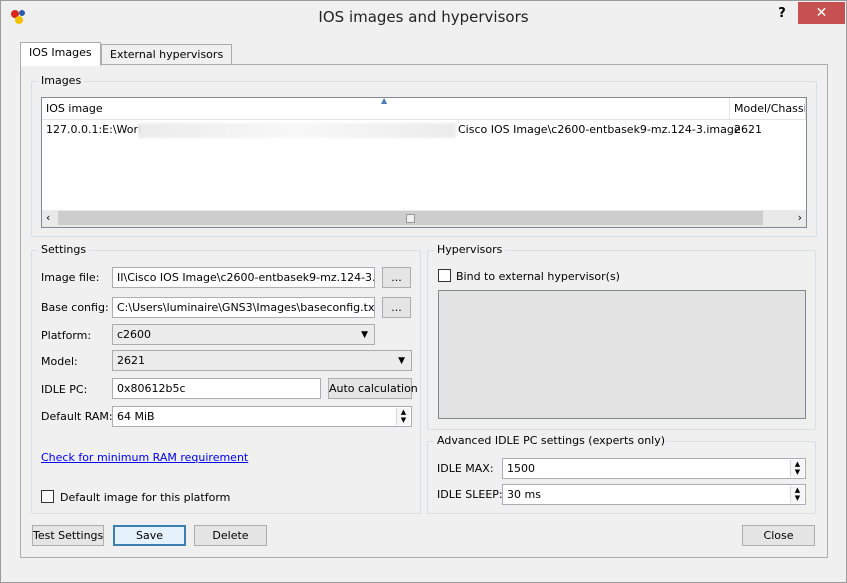 The width and height of the screenshot is (847, 583). Describe the element at coordinates (77, 416) in the screenshot. I see `default-ram-label: Default RAM:` at that location.